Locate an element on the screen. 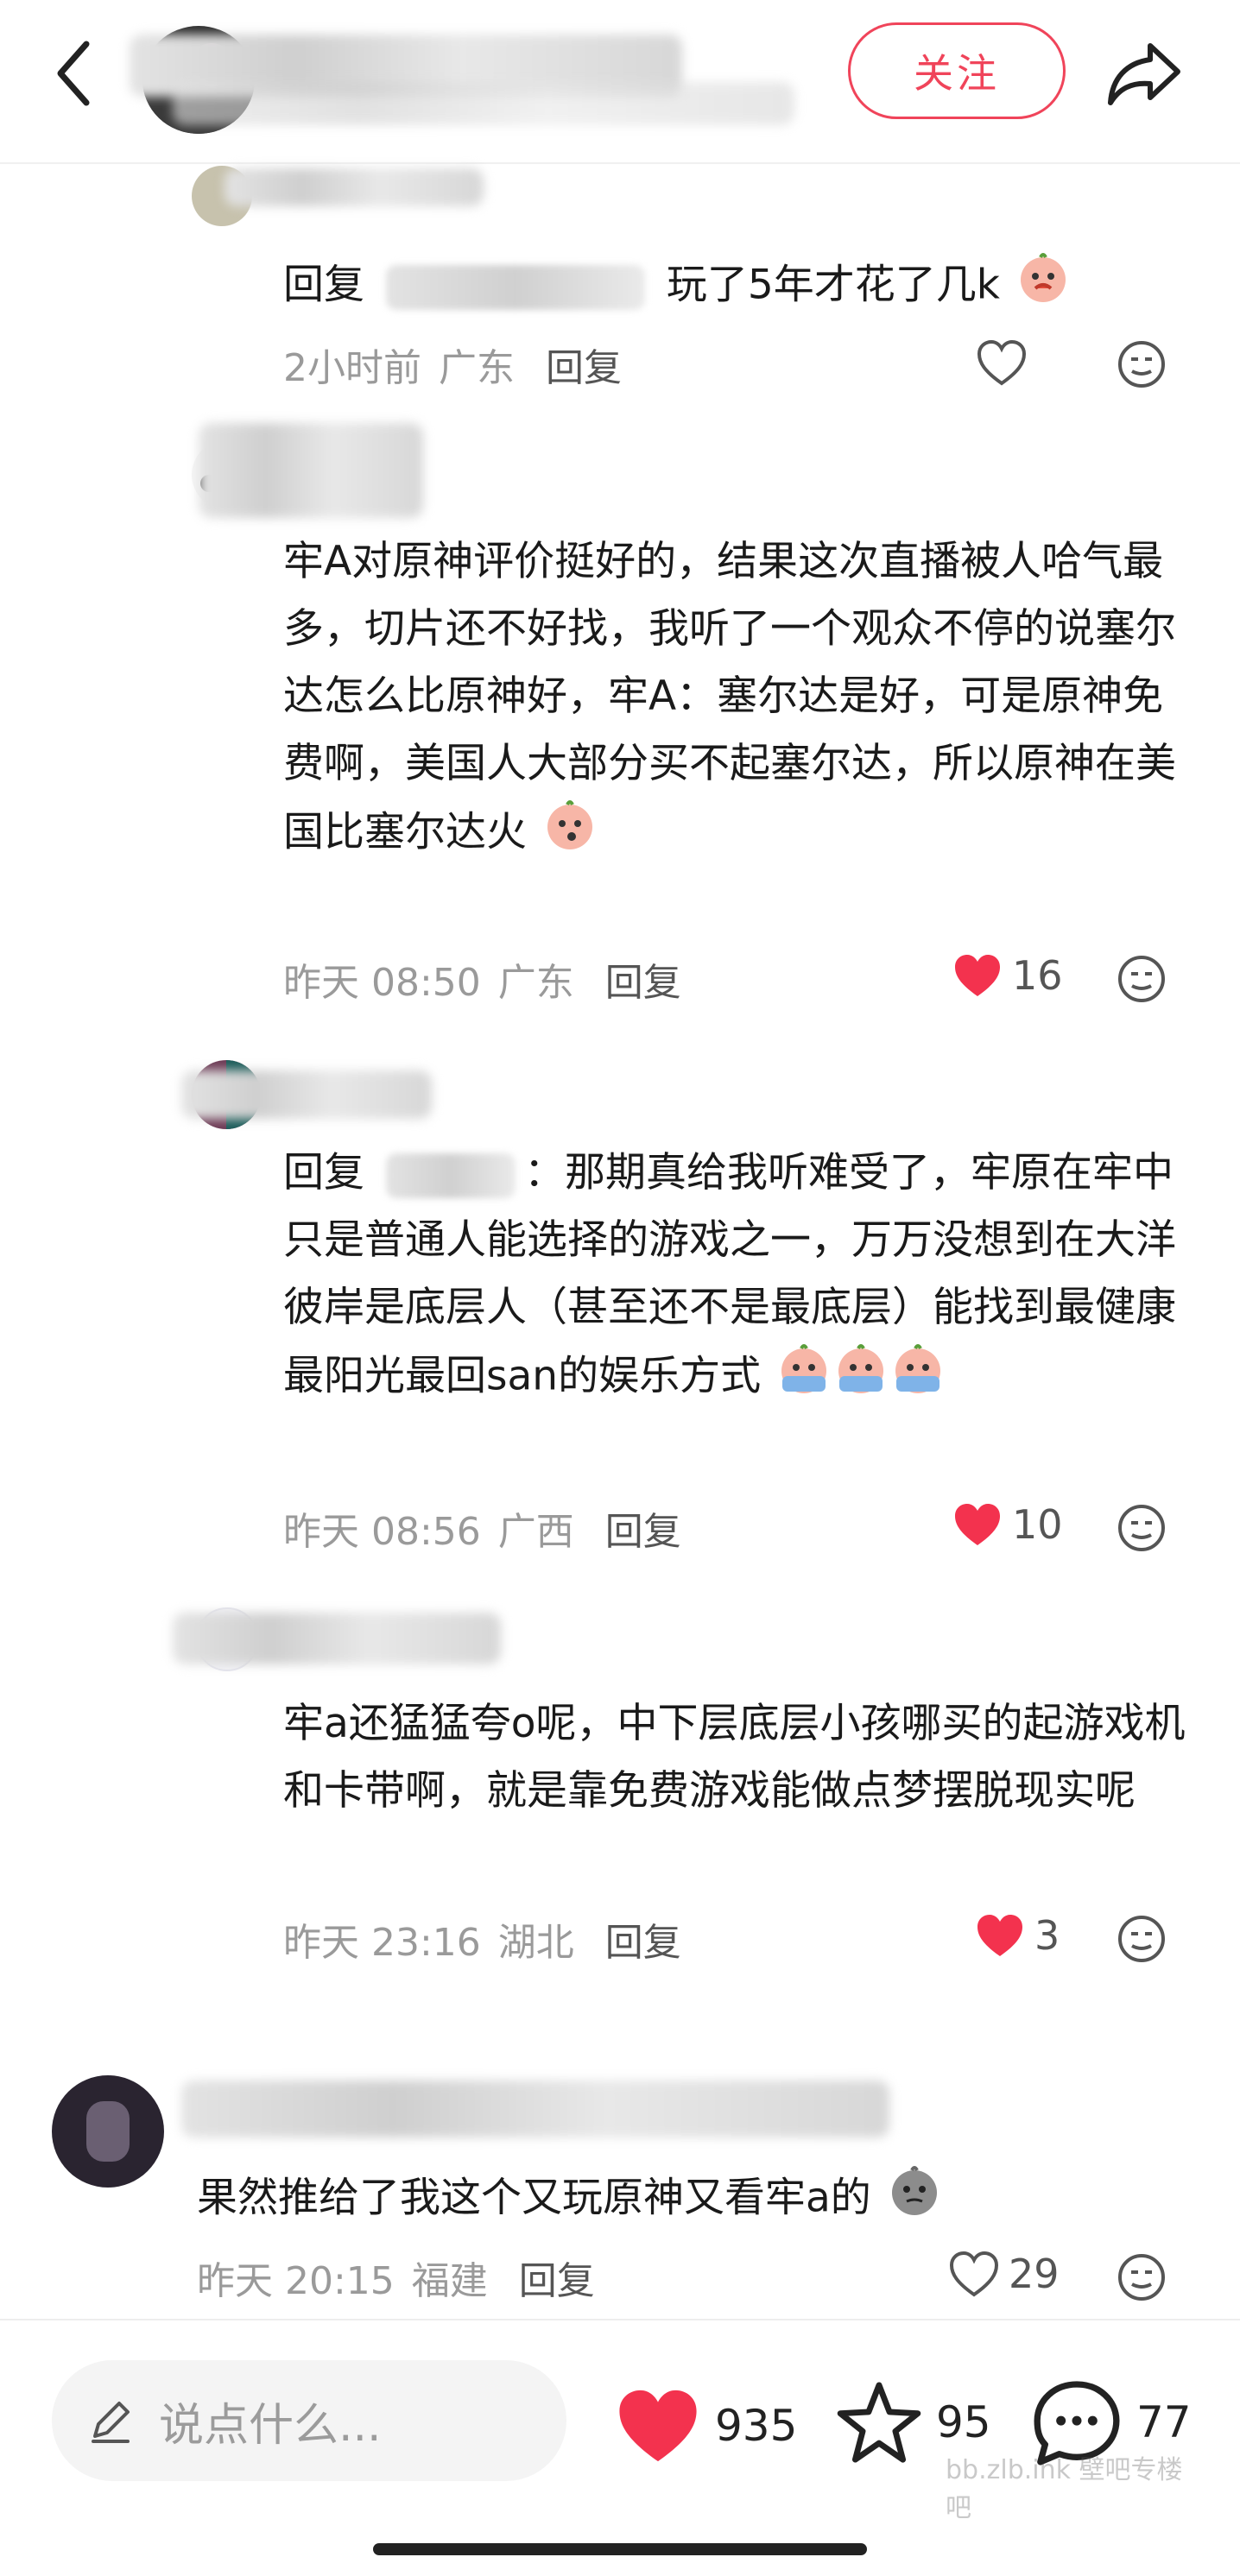 This screenshot has height=2576, width=1240. comment-time: 昨天 08:56 is located at coordinates (382, 1532).